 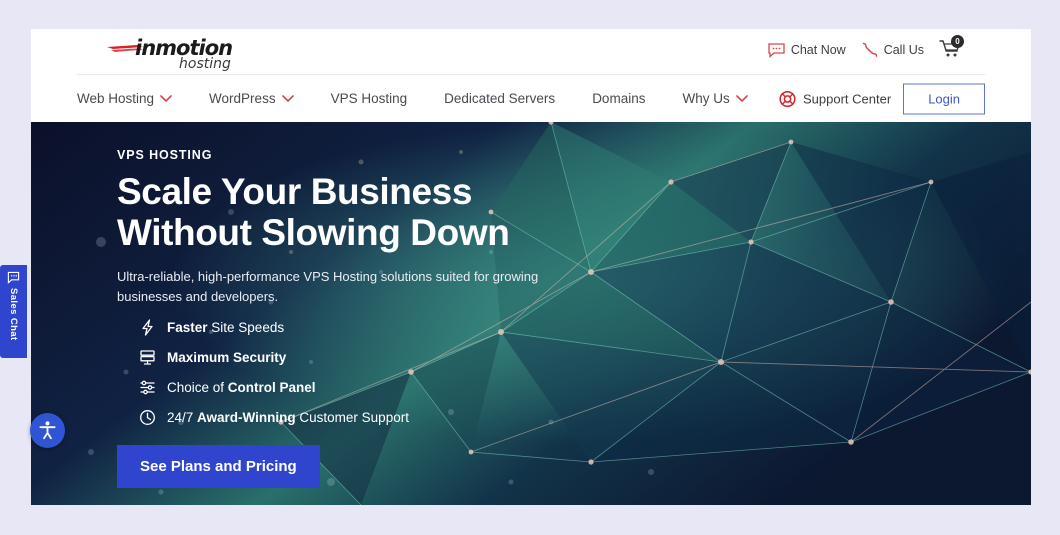 I want to click on cart-button: 0, so click(x=951, y=48).